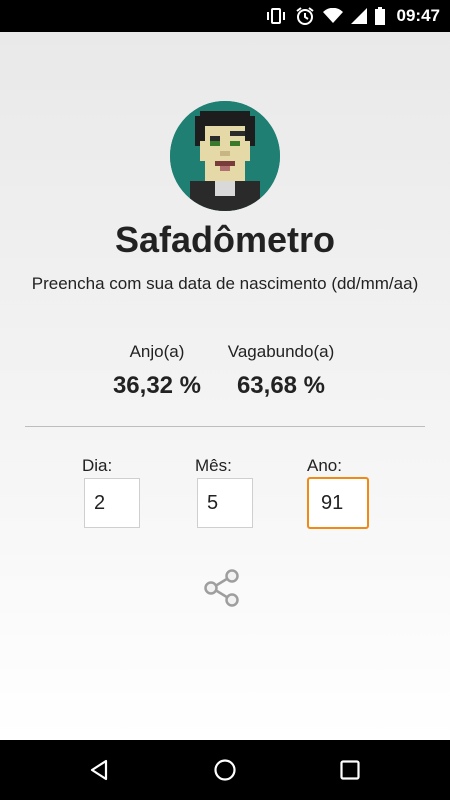  Describe the element at coordinates (418, 15) in the screenshot. I see `status-time: 09:47` at that location.